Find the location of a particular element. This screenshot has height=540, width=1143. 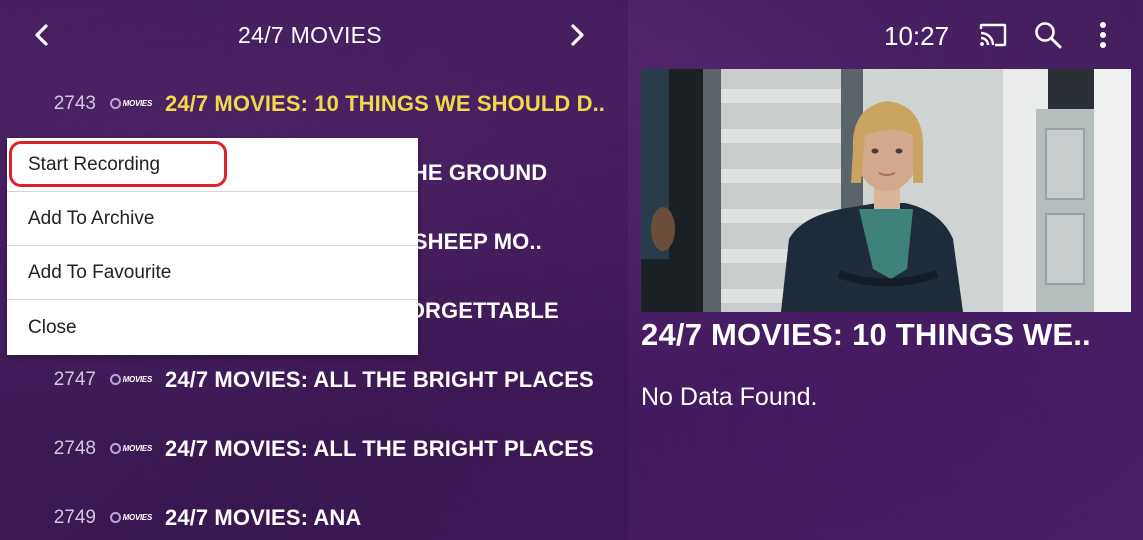

channel-row: 2749 MOVIES 24/7 MOVIES: ANA is located at coordinates (314, 511).